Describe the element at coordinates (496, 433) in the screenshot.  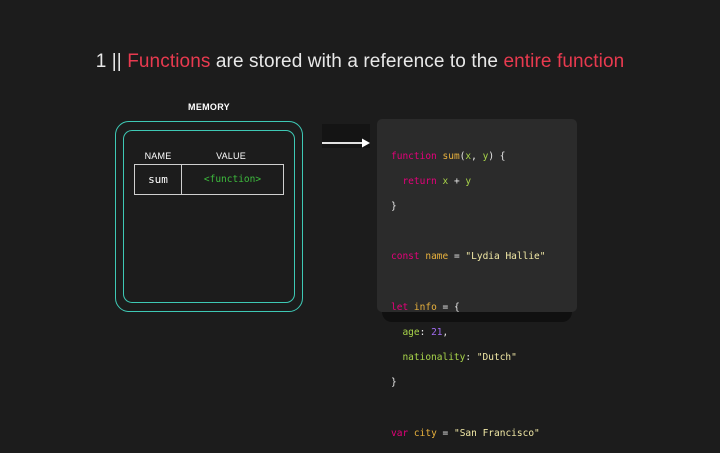
I see `code-token: "San Francisco"` at that location.